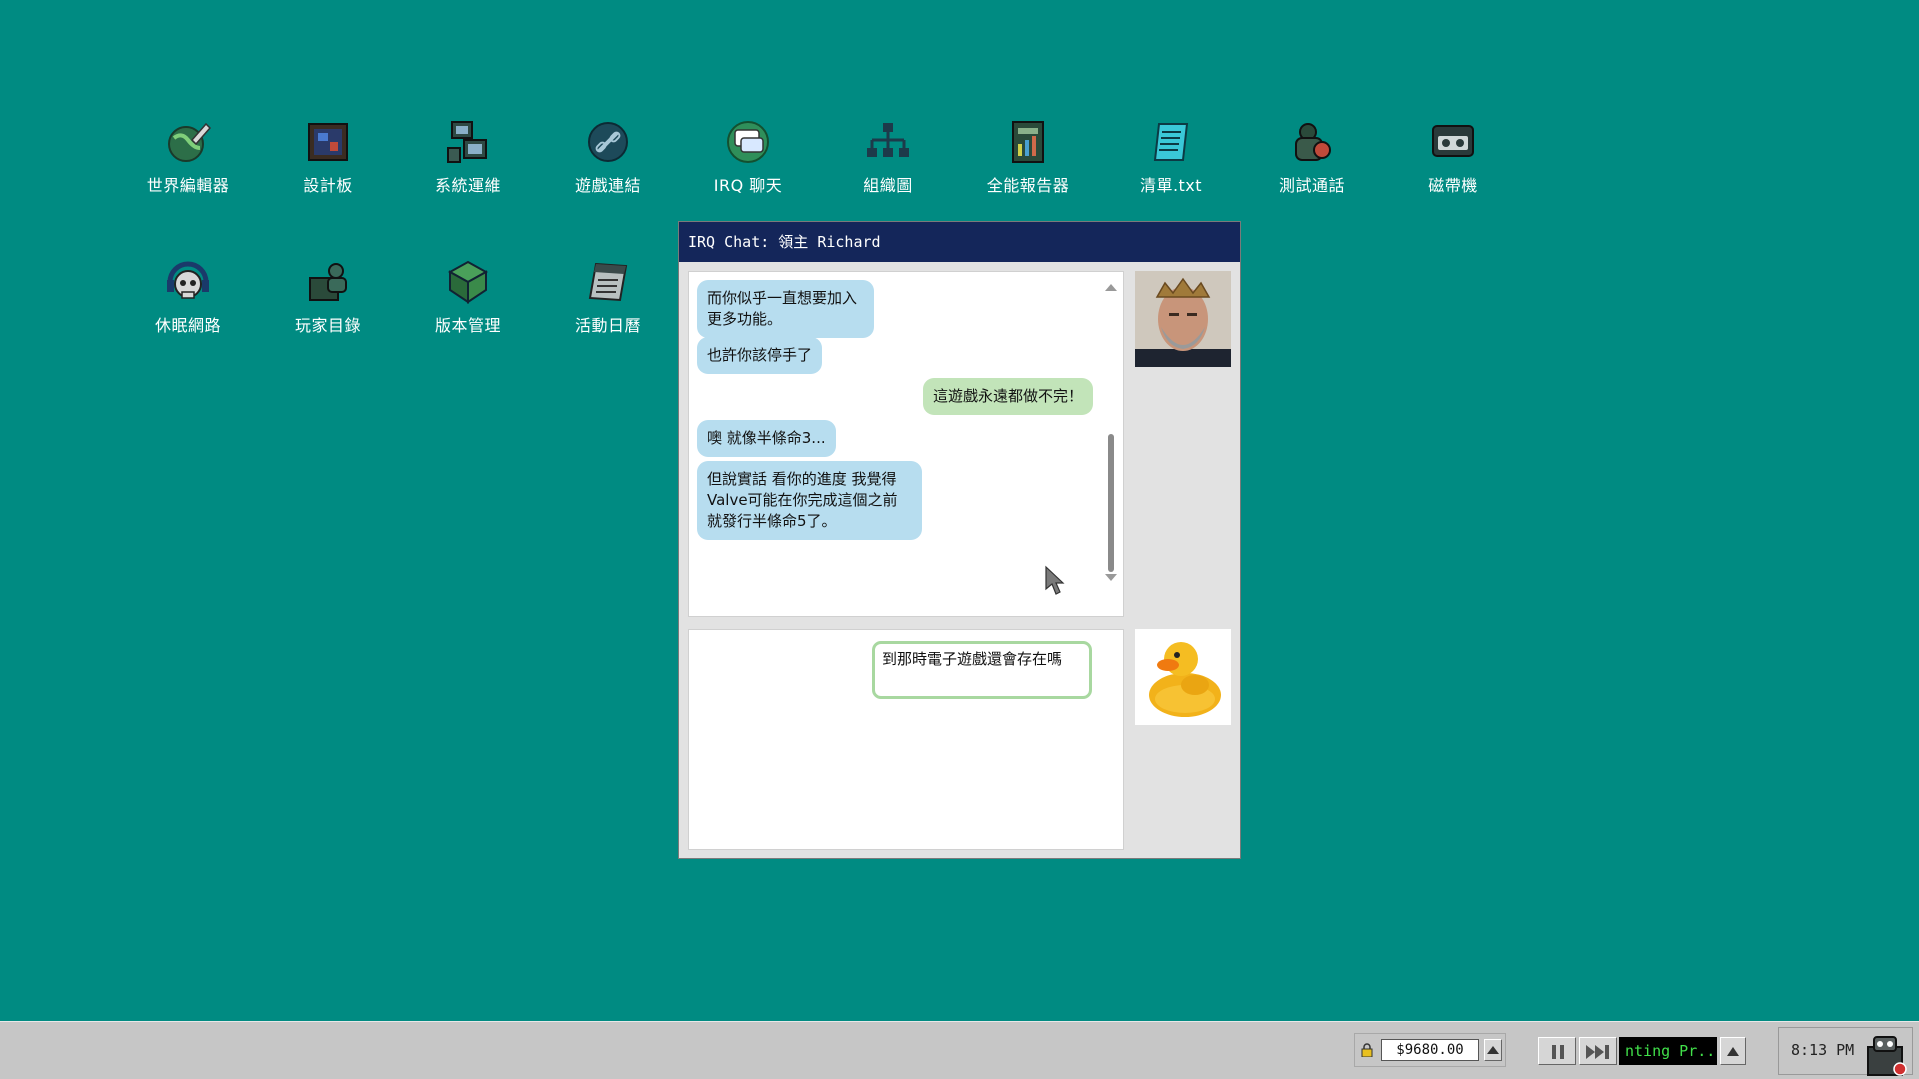  I want to click on desktop-icon-label: 全能報告器, so click(1028, 185).